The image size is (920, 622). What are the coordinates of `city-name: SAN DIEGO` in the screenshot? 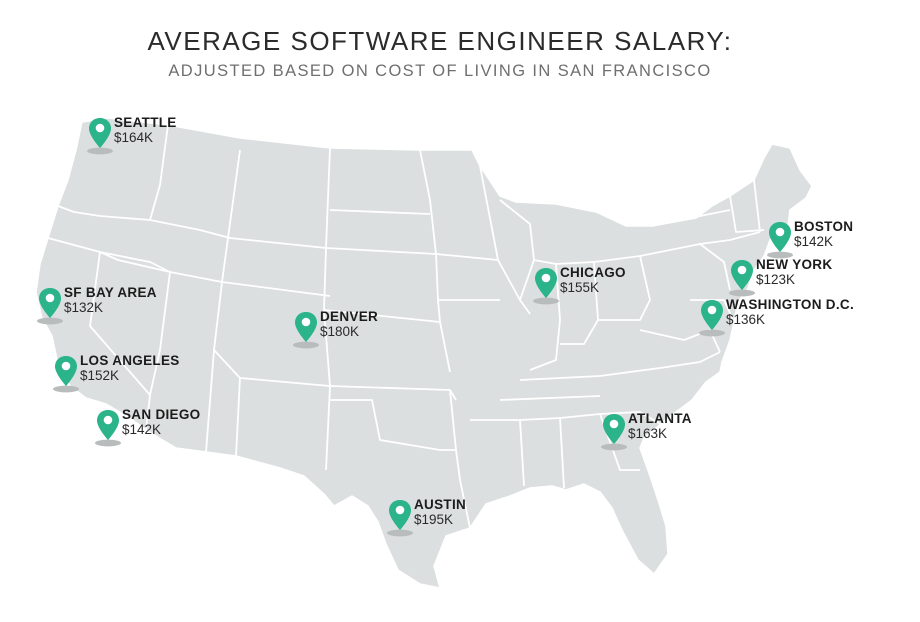 It's located at (161, 414).